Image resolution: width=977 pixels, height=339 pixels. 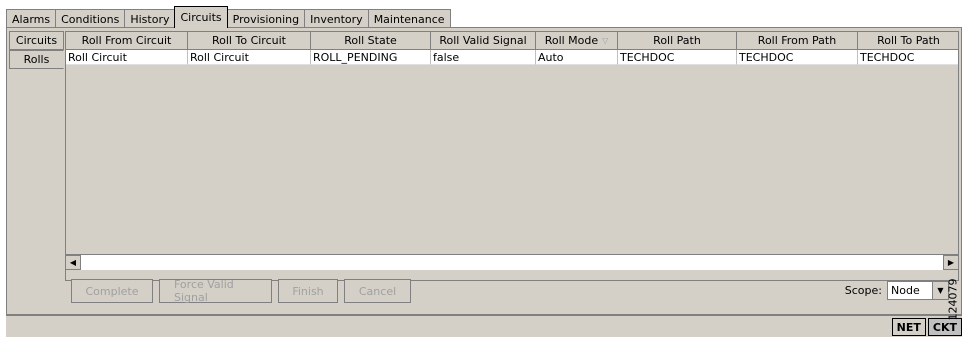 I want to click on tab-history: History, so click(x=150, y=18).